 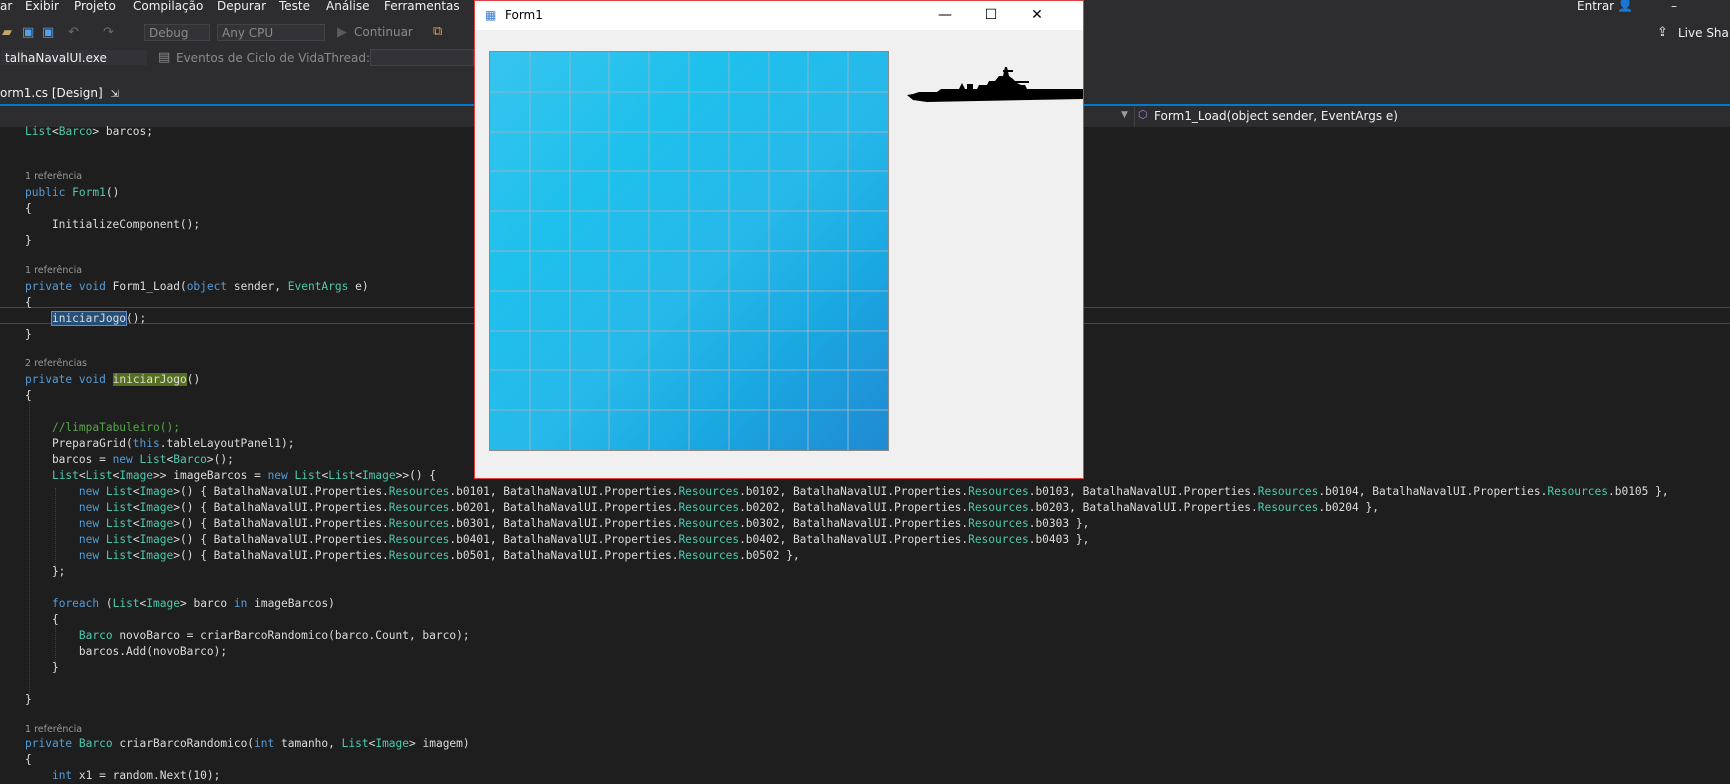 I want to click on live-share-button: Live Share, so click(x=1704, y=33).